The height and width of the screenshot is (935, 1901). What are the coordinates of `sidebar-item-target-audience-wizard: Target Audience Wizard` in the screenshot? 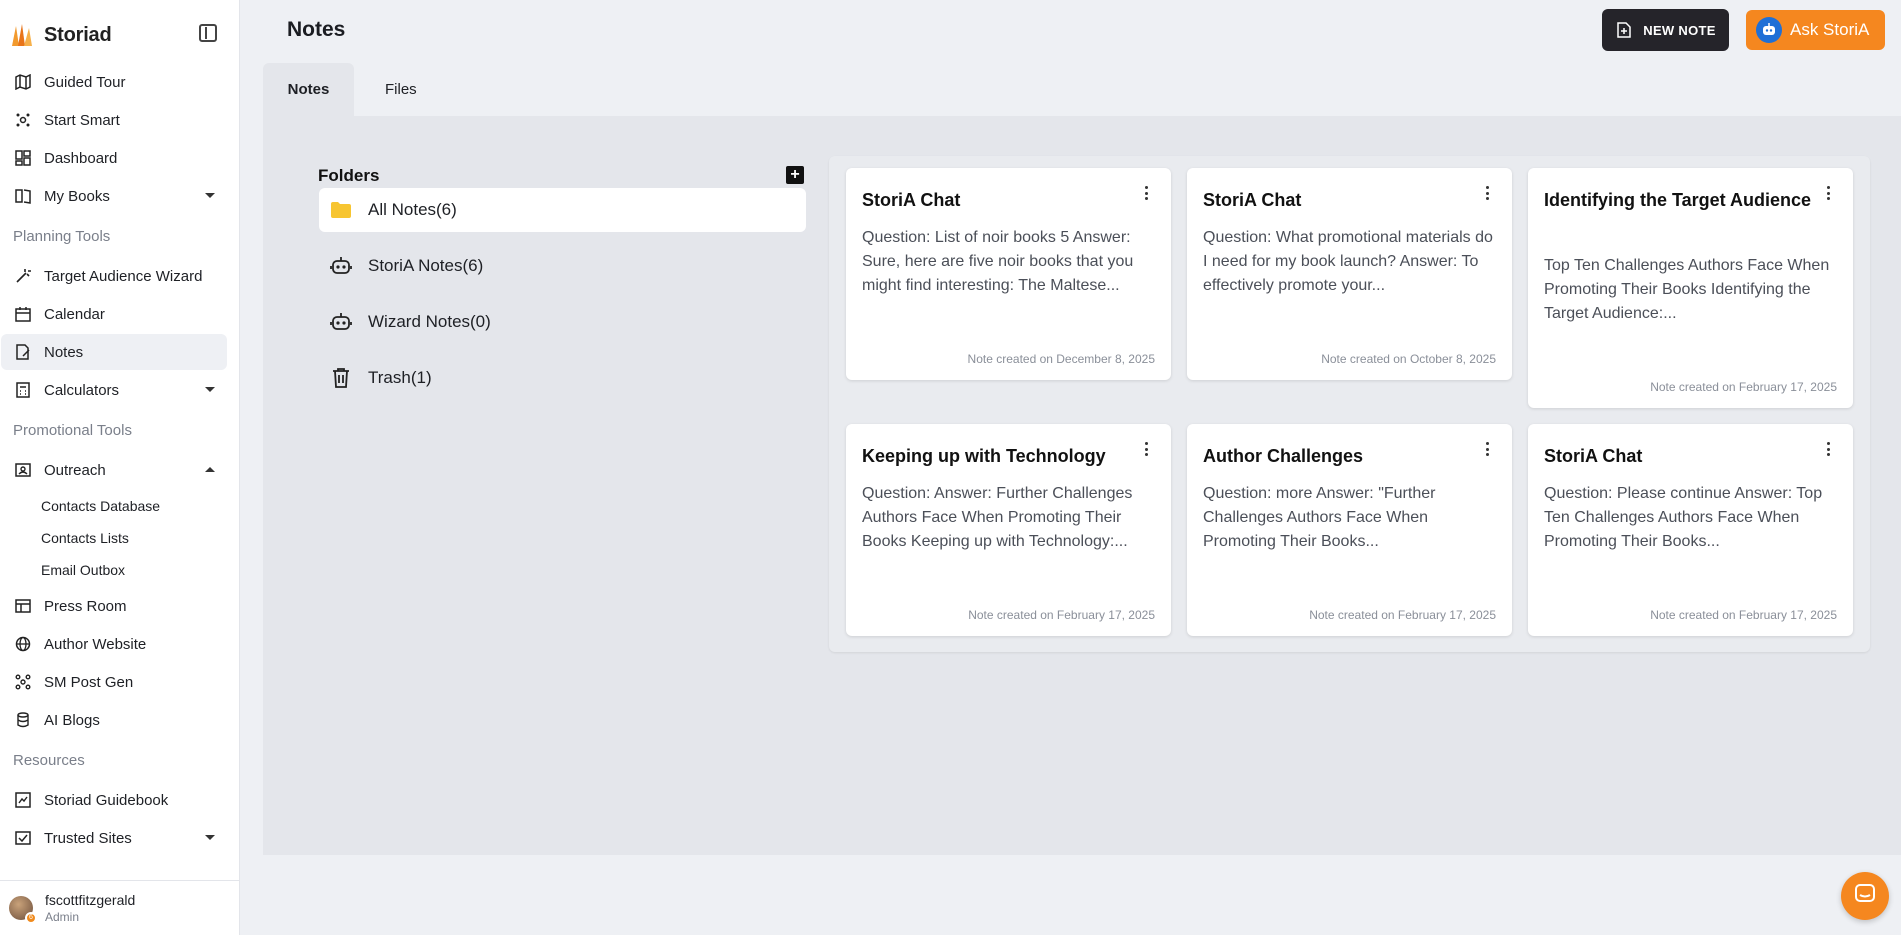 It's located at (114, 276).